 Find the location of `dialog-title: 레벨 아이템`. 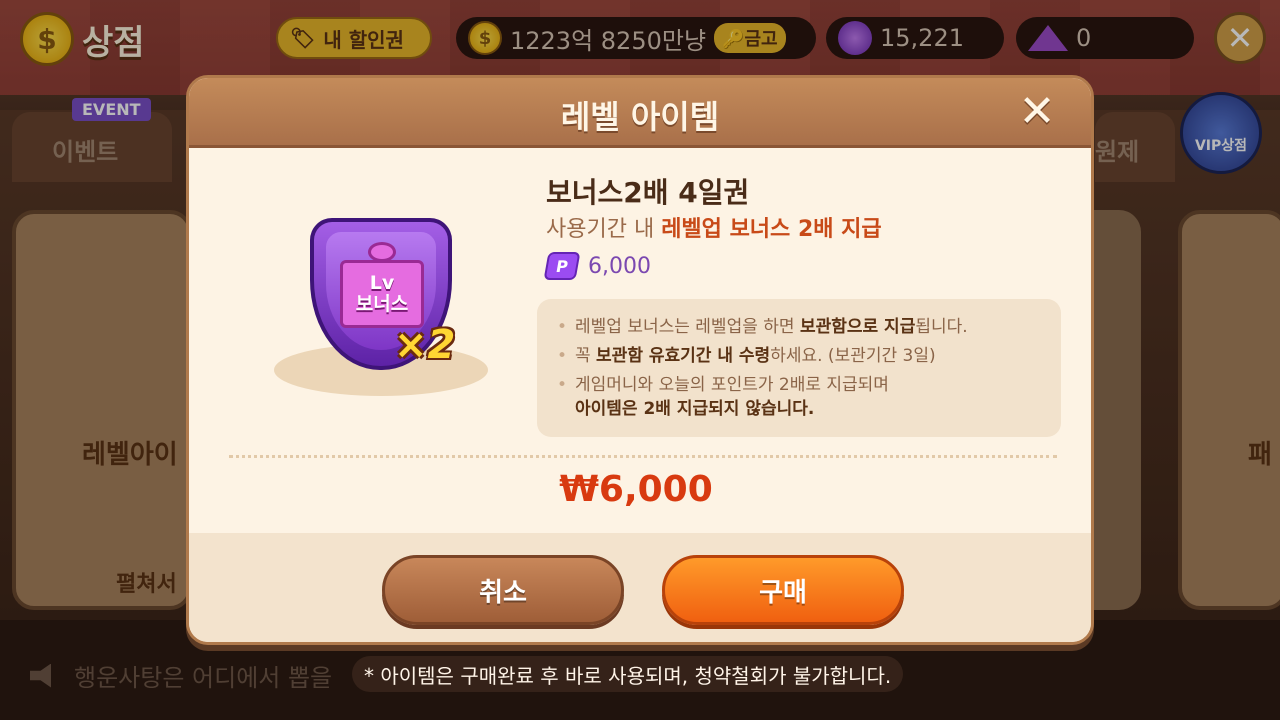

dialog-title: 레벨 아이템 is located at coordinates (640, 117).